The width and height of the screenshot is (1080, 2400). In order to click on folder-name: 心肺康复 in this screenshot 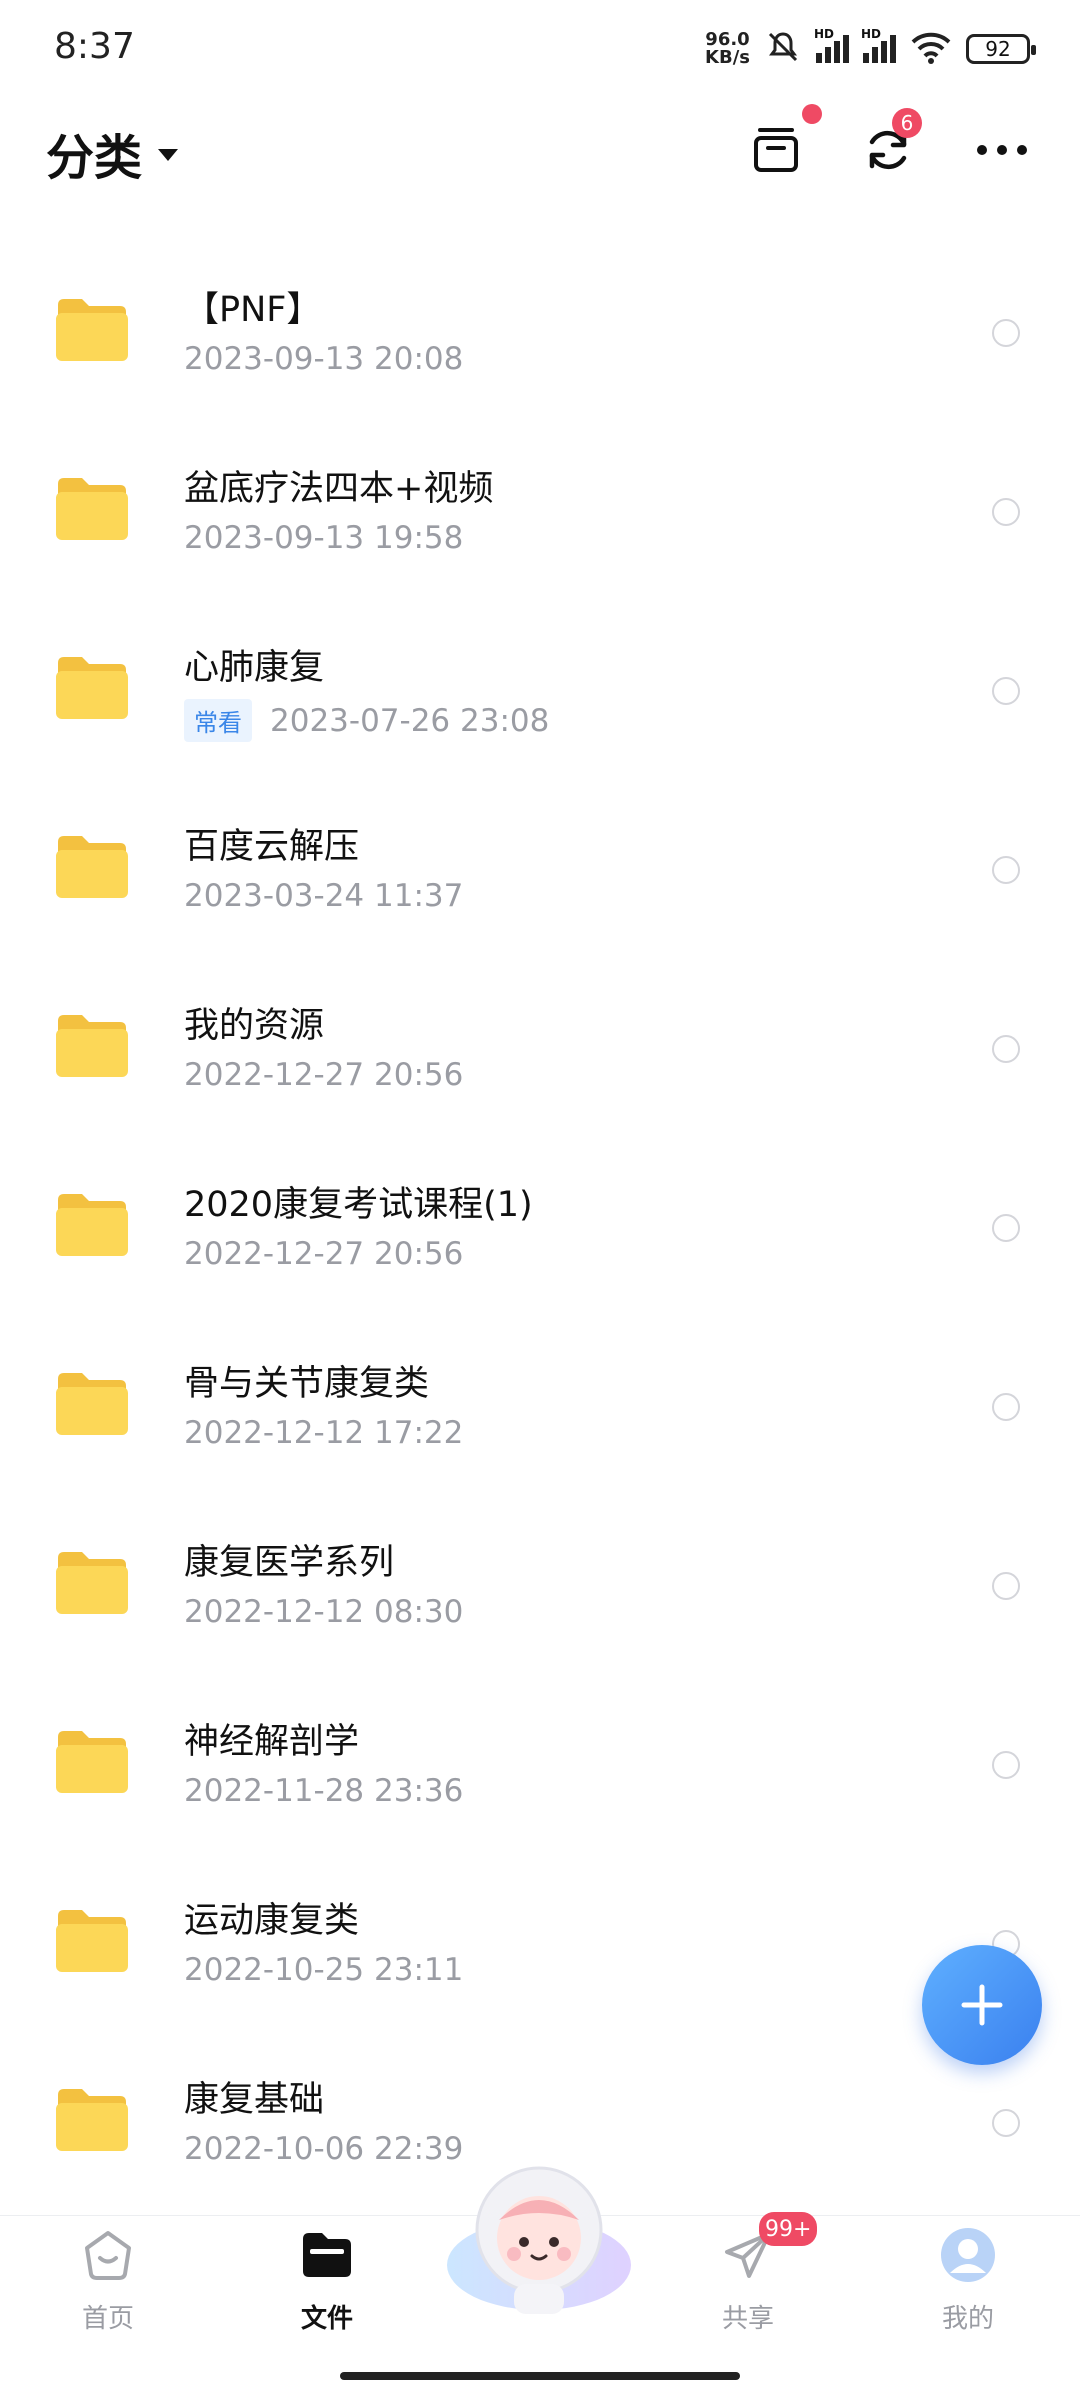, I will do `click(254, 668)`.